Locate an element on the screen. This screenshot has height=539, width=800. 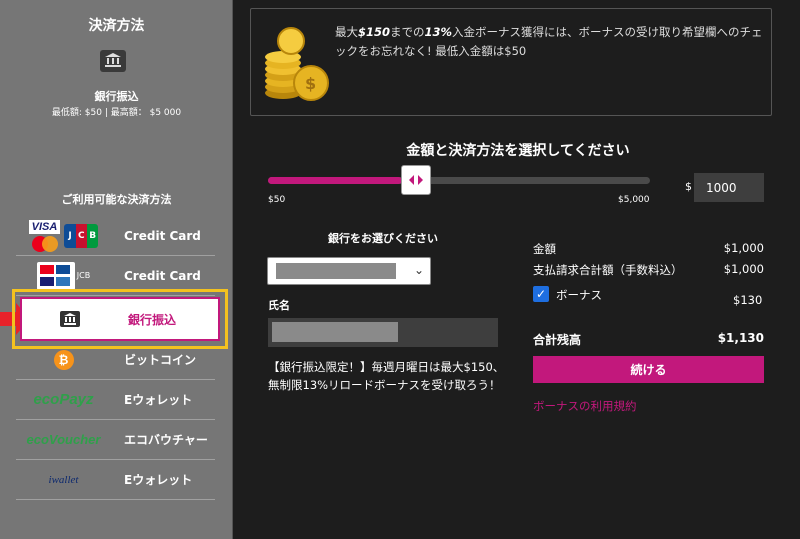
total-value: $1,130 is located at coordinates (740, 338).